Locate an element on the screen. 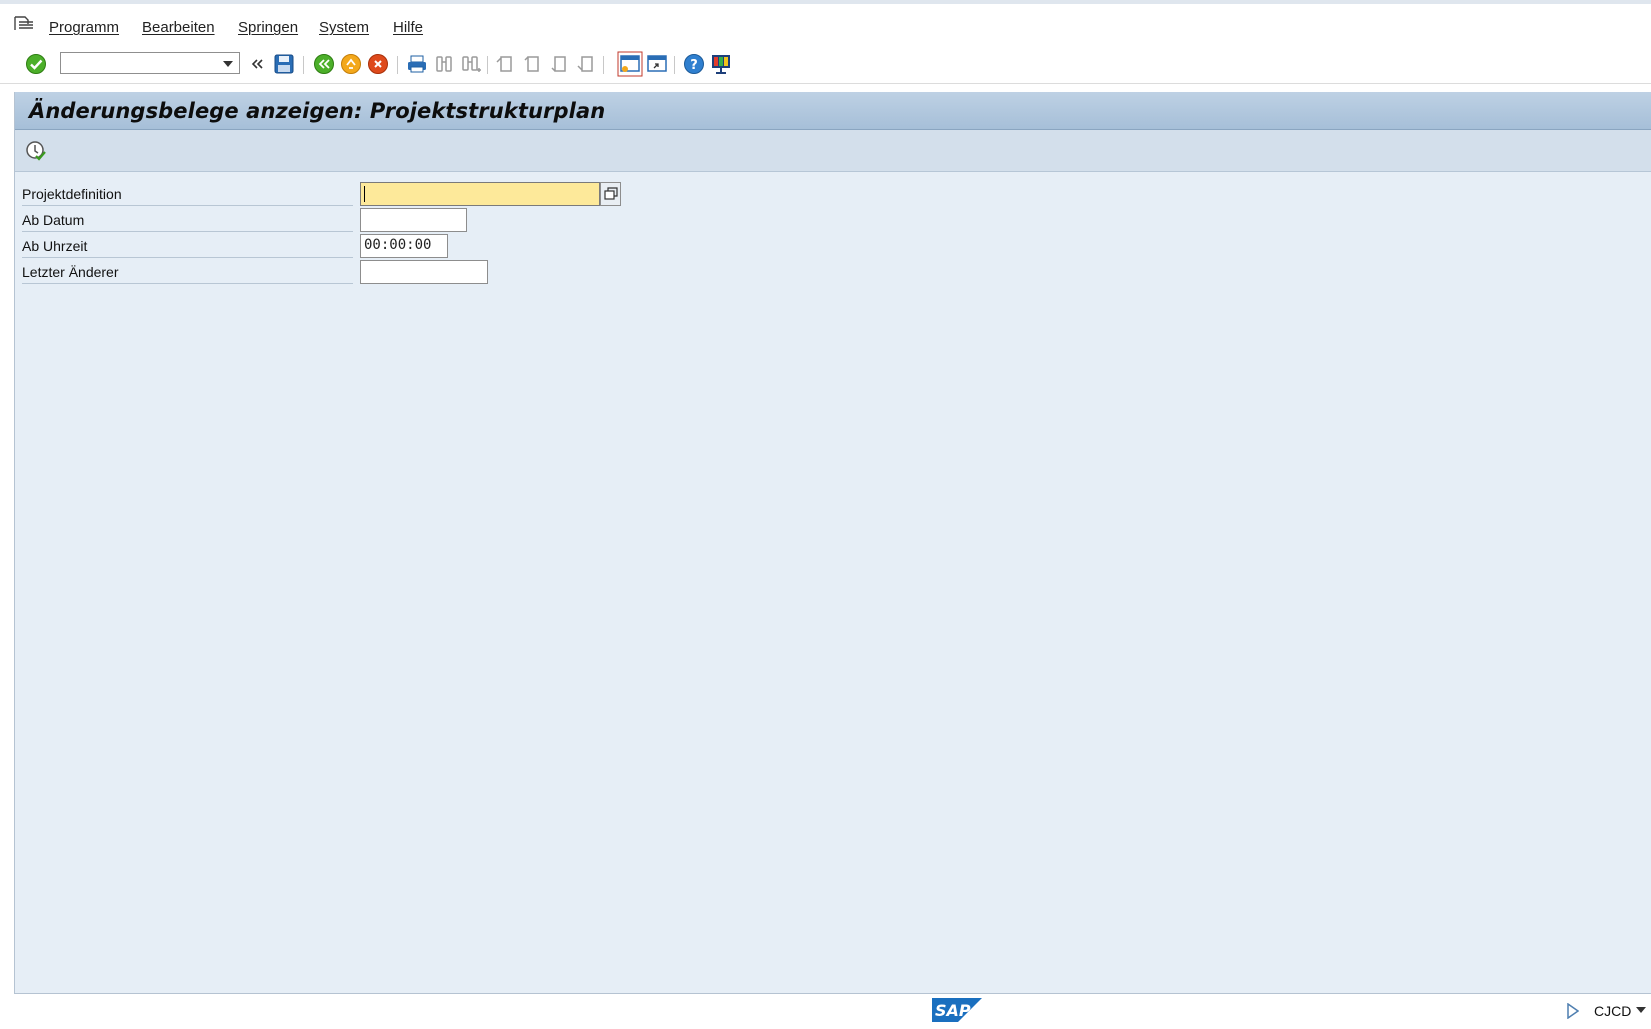  print-icon is located at coordinates (417, 64).